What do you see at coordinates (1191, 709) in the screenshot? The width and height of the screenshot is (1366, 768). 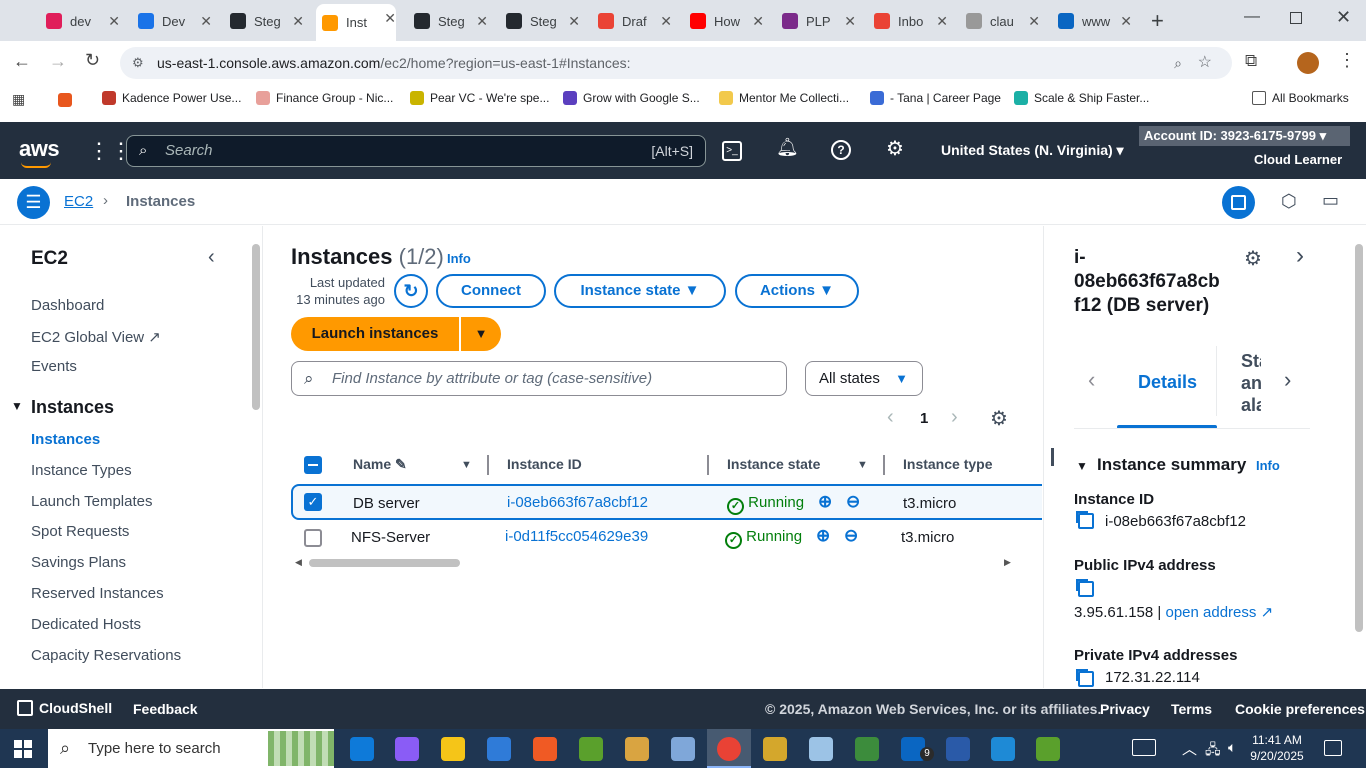 I see `terms-link: Terms` at bounding box center [1191, 709].